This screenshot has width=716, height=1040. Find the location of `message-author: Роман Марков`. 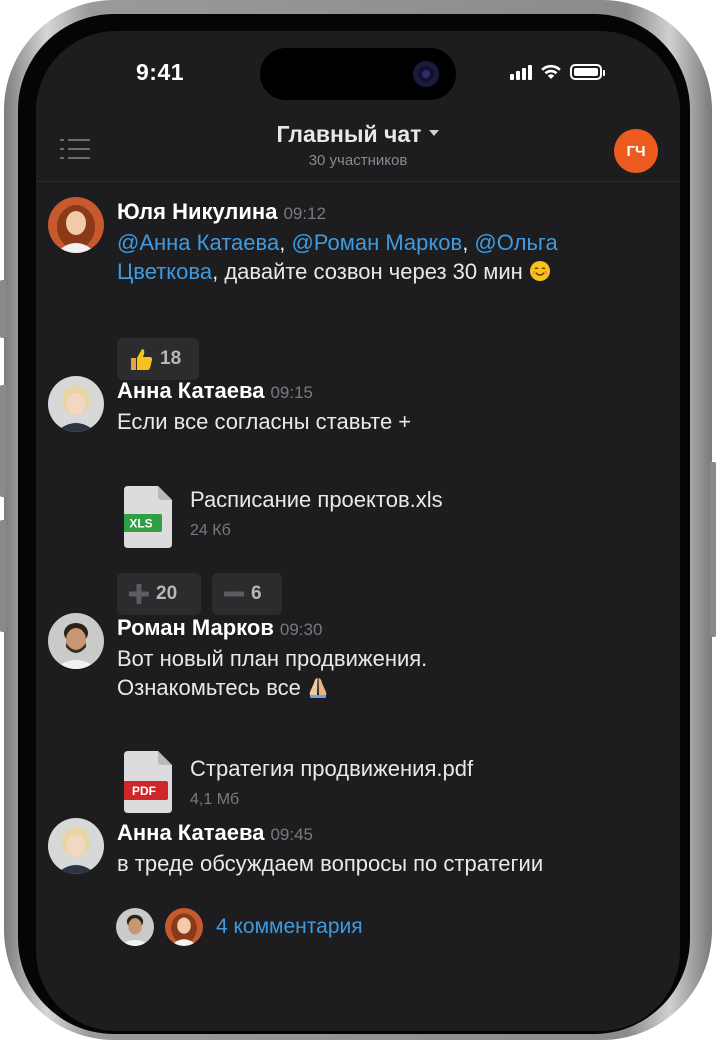

message-author: Роман Марков is located at coordinates (195, 627).